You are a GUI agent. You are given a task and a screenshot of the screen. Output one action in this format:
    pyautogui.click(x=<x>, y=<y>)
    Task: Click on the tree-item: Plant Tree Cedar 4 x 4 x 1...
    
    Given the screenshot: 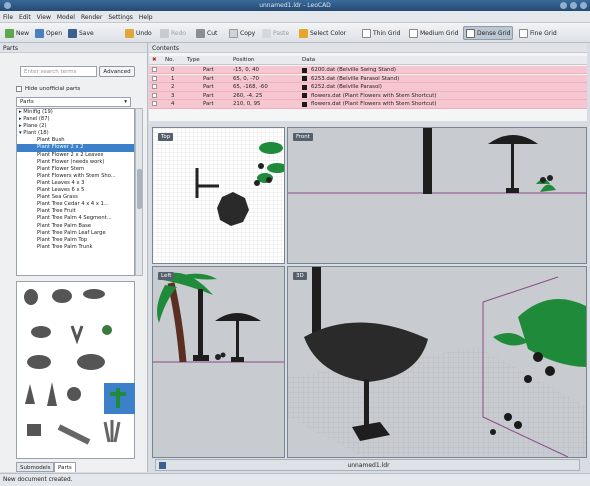 What is the action you would take?
    pyautogui.click(x=75, y=204)
    